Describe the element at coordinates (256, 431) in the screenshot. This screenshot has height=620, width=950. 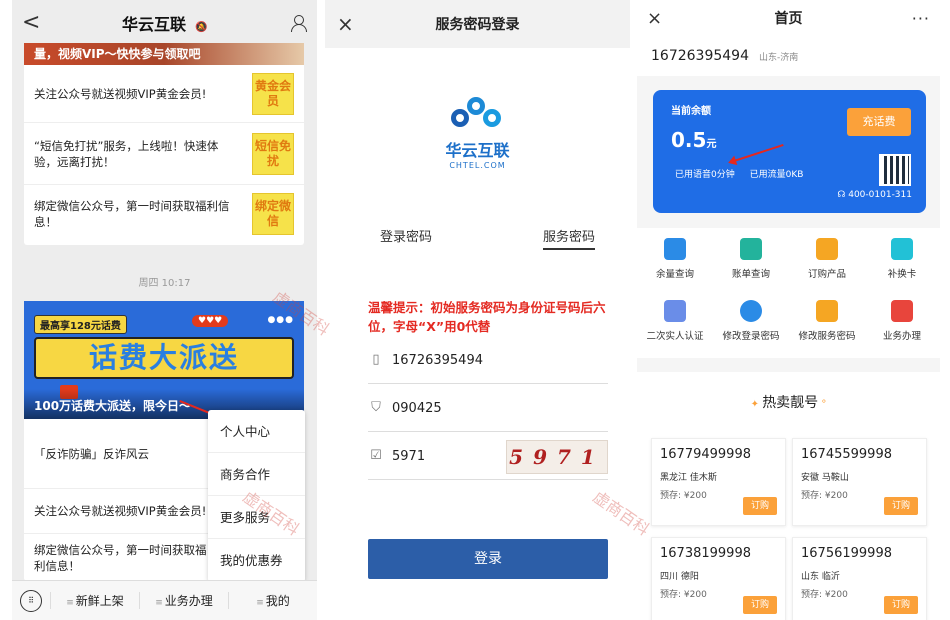
I see `menu-item-personal-center: 个人中心` at that location.